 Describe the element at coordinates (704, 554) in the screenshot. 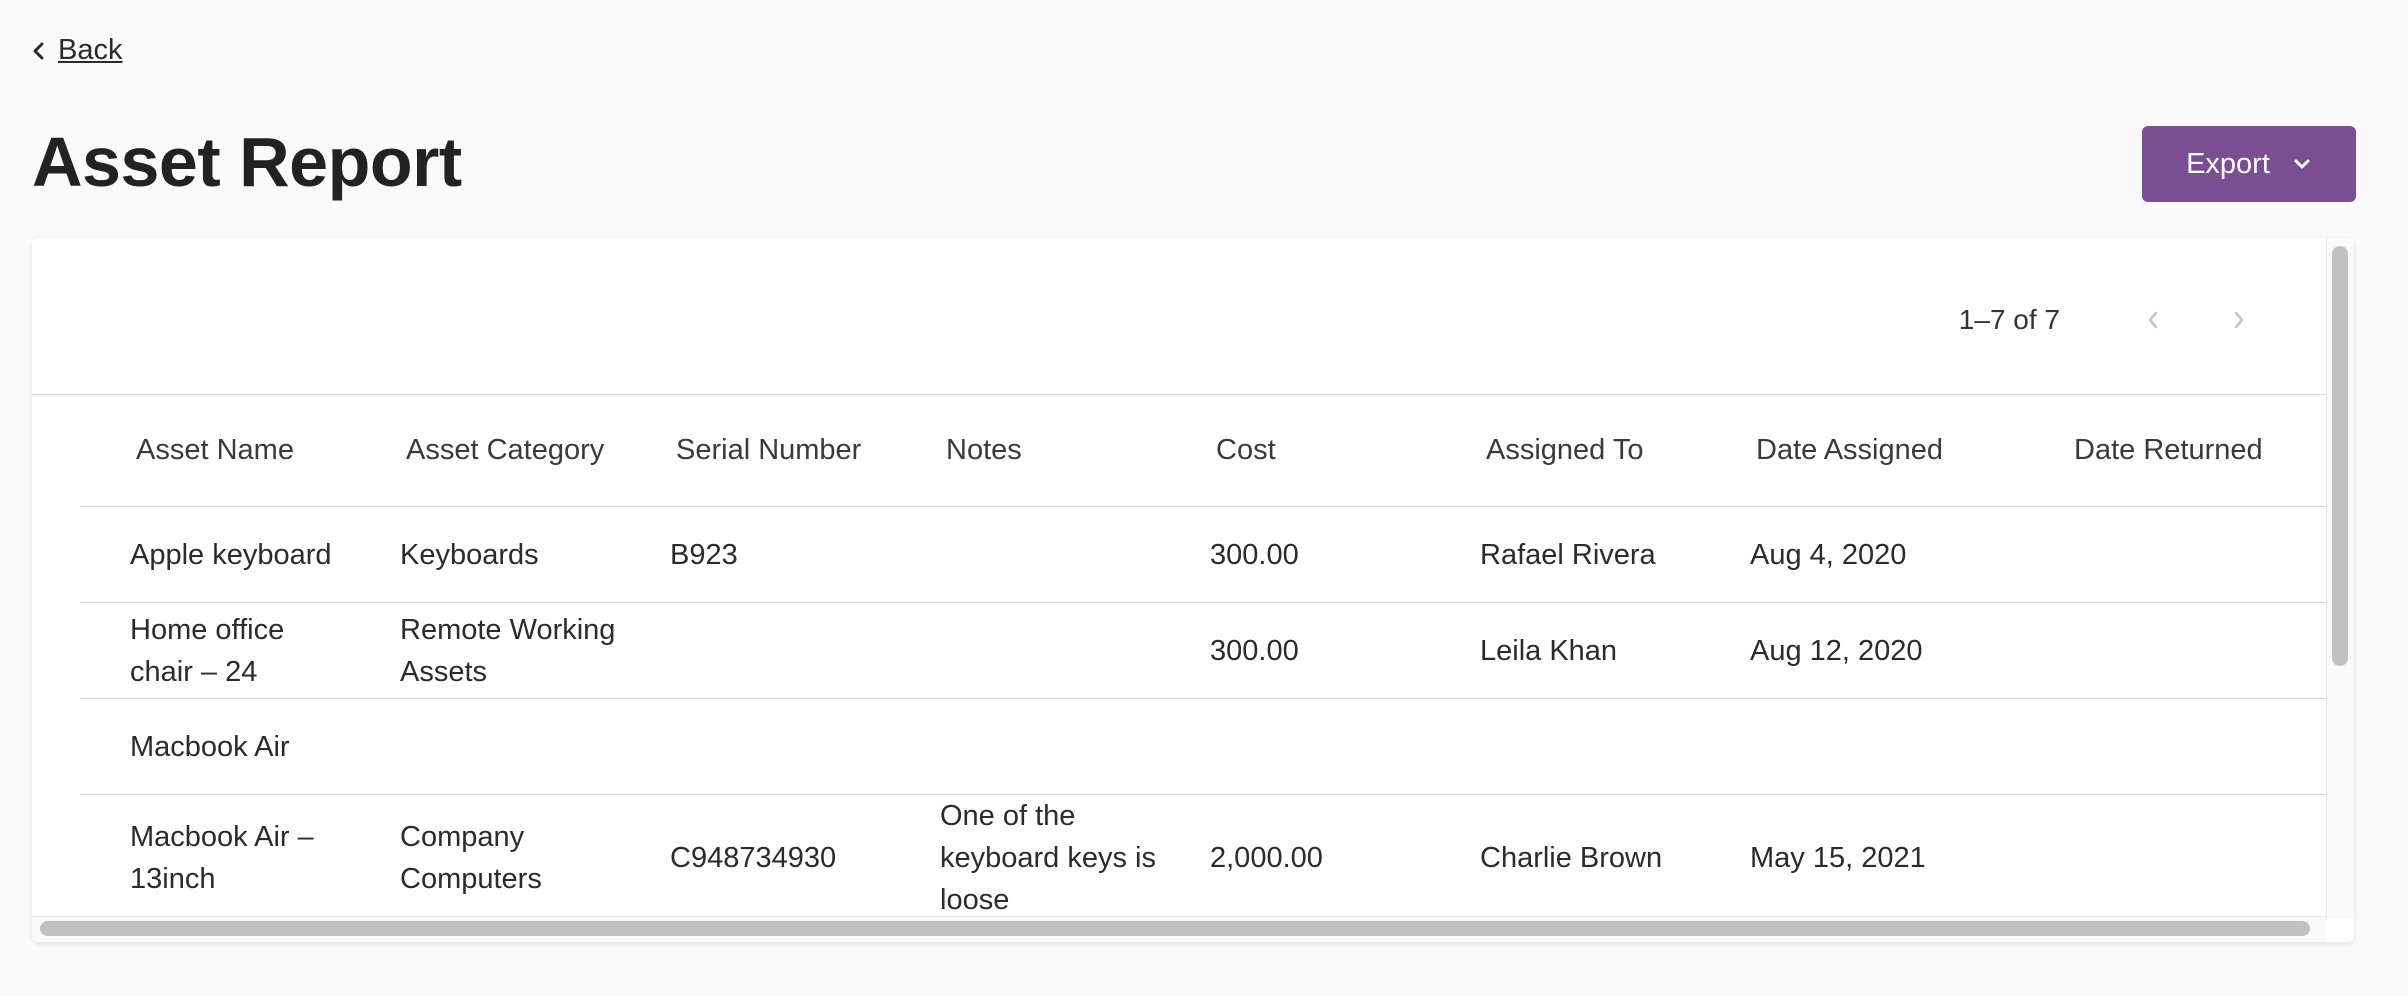

I see `cell-serial-number: B923` at that location.